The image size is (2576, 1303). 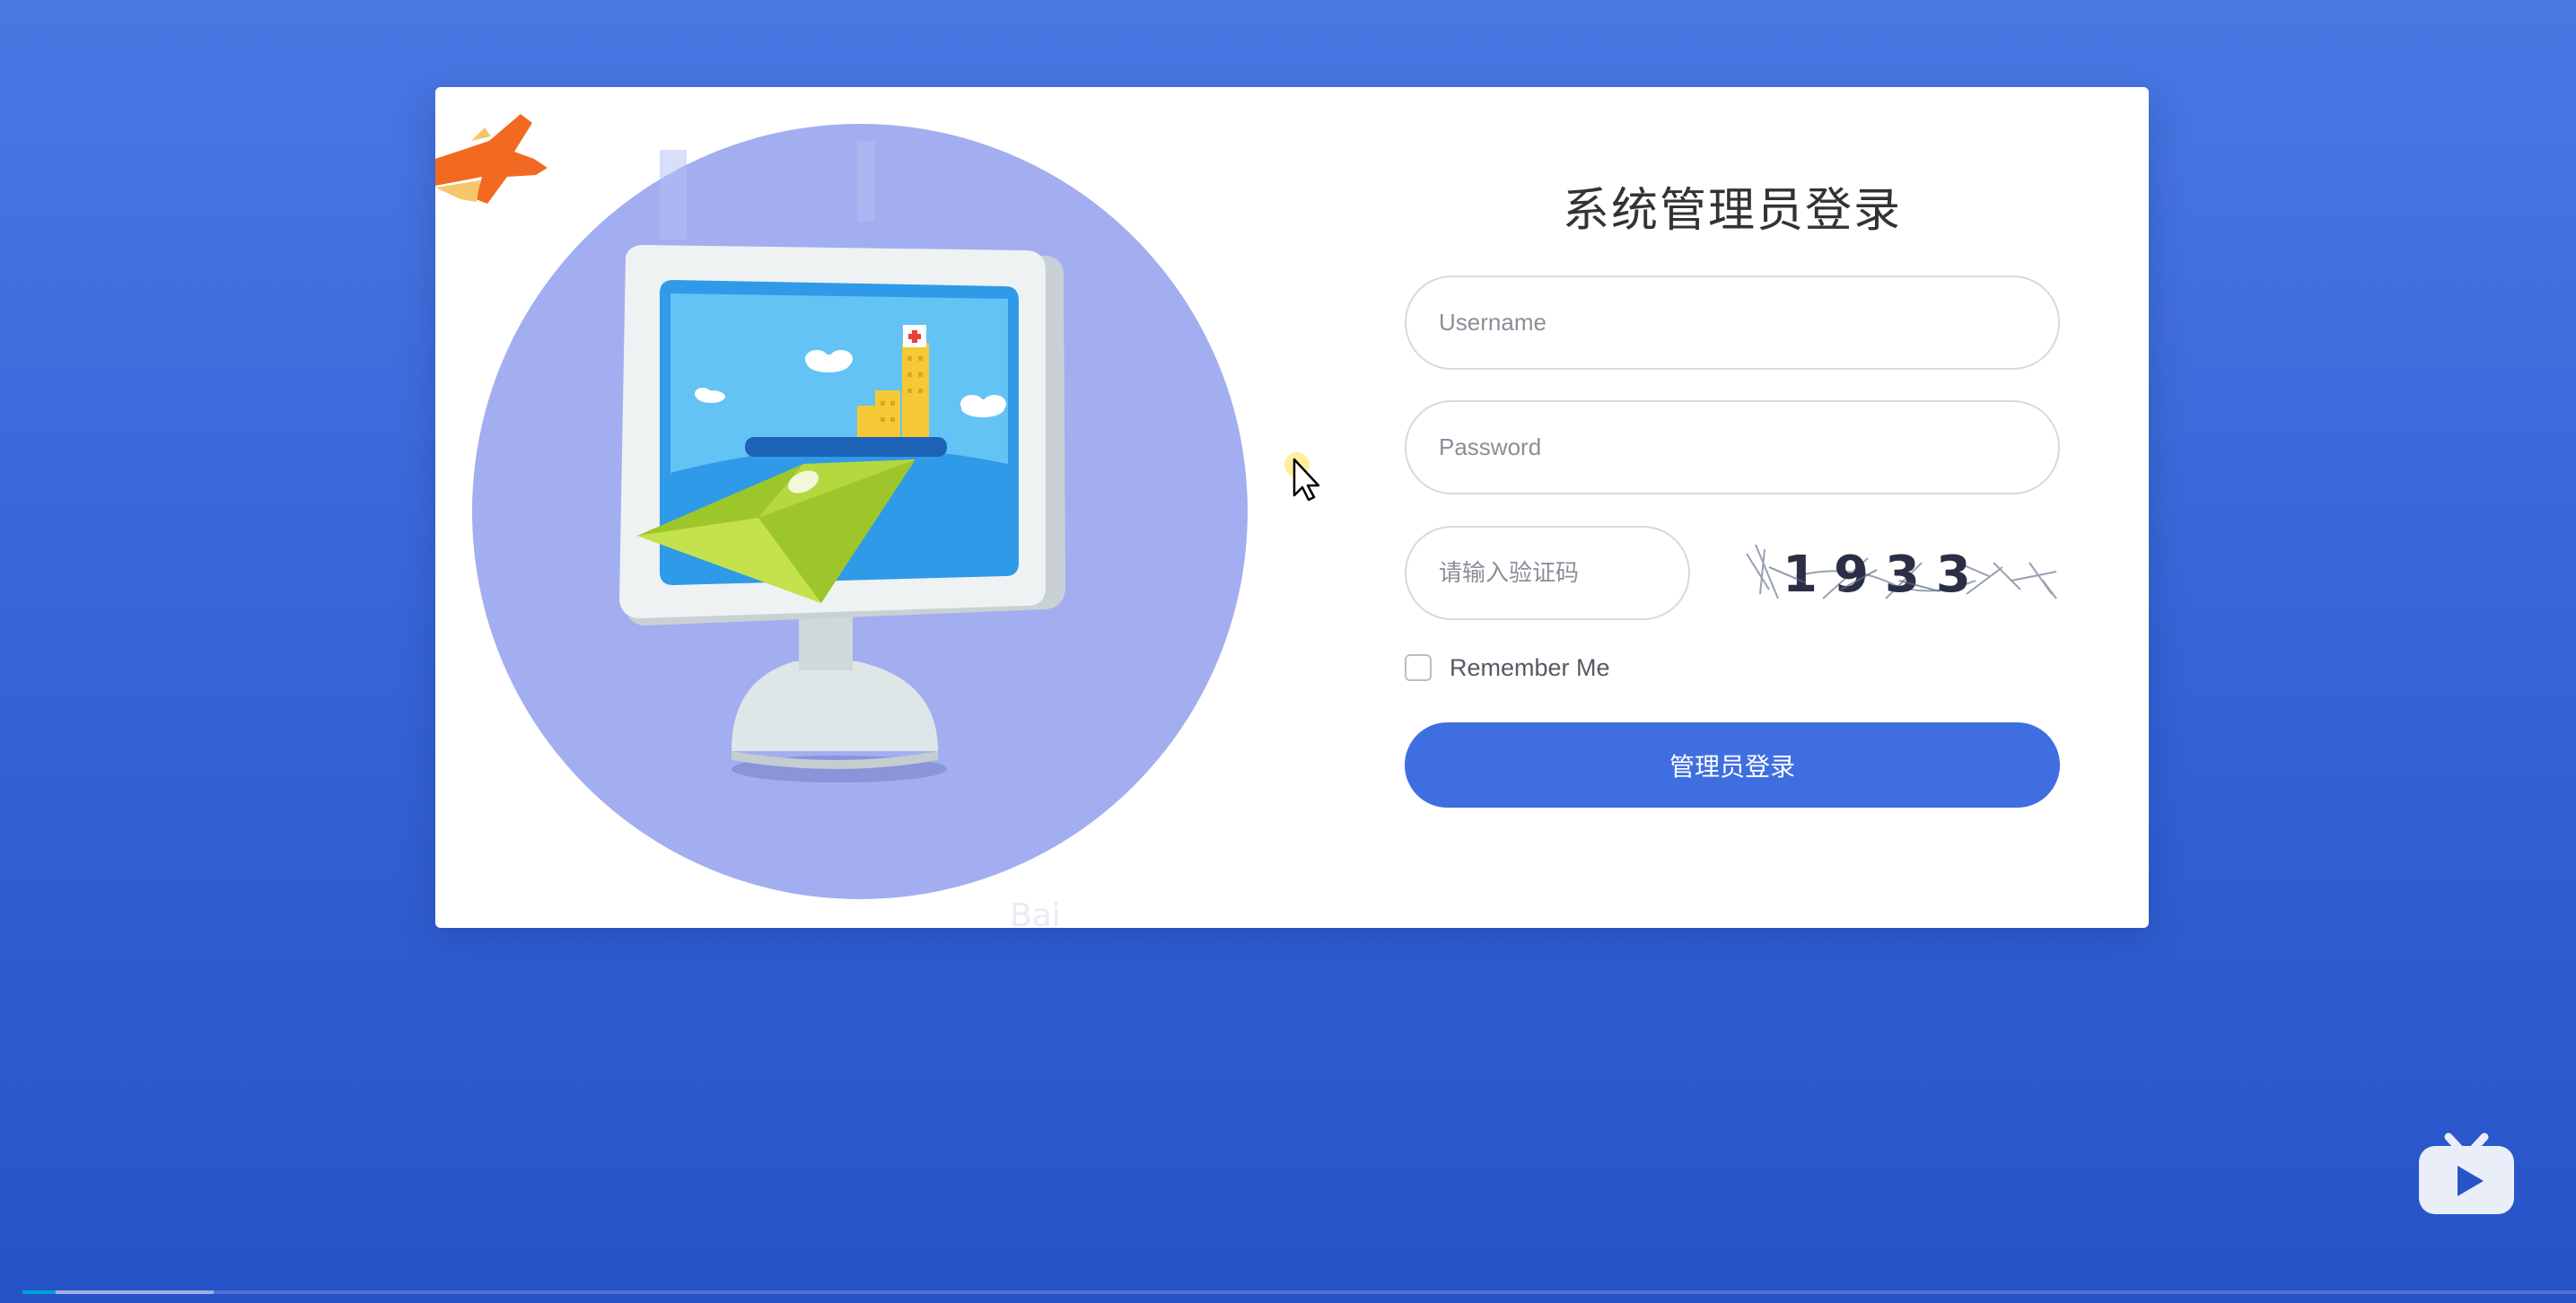 I want to click on video-progress-played, so click(x=39, y=1292).